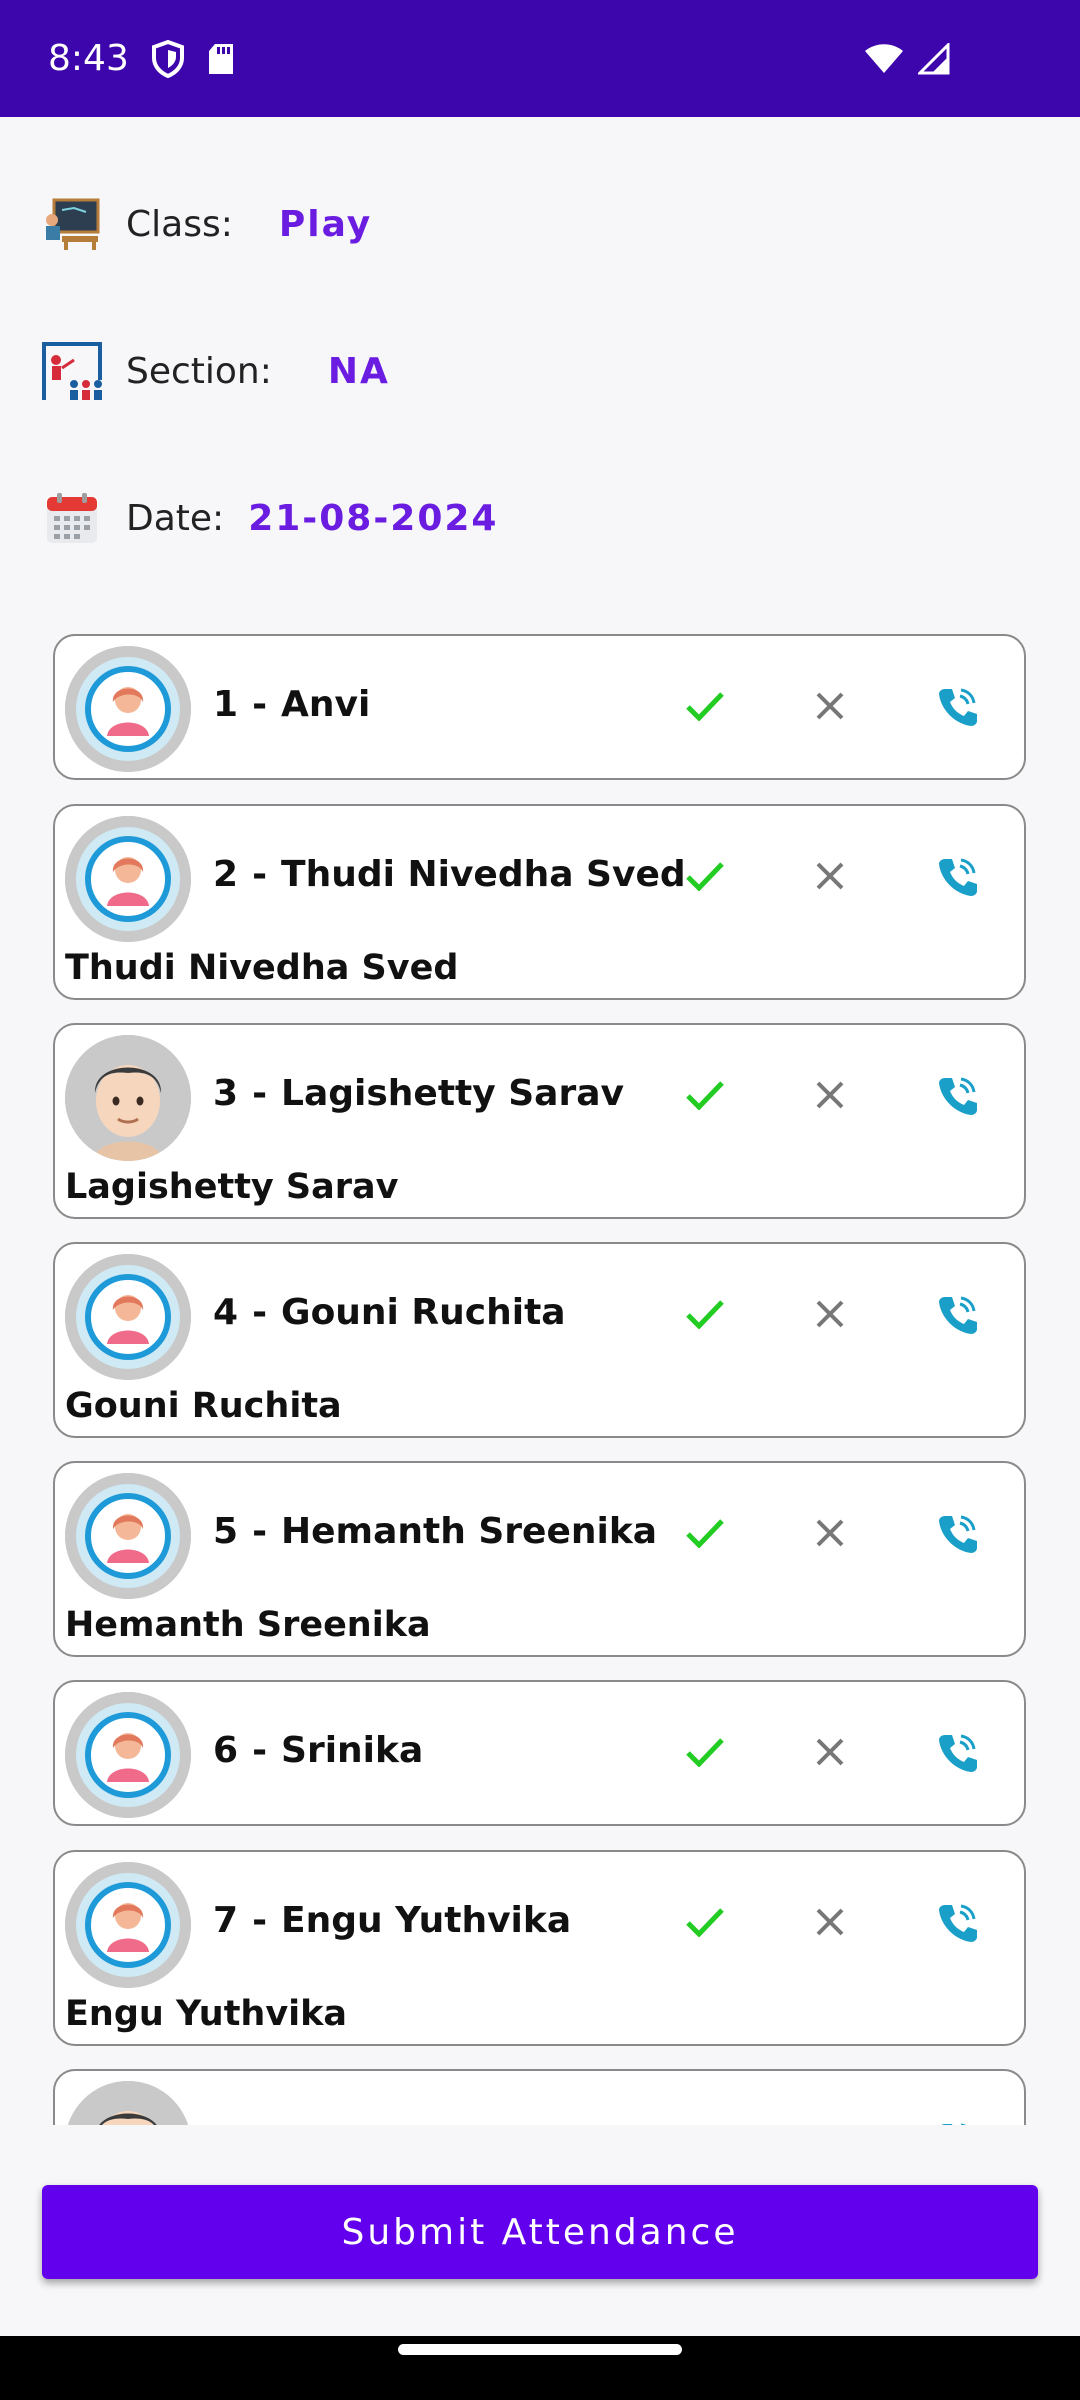 This screenshot has height=2400, width=1080. What do you see at coordinates (72, 371) in the screenshot?
I see `section-icon` at bounding box center [72, 371].